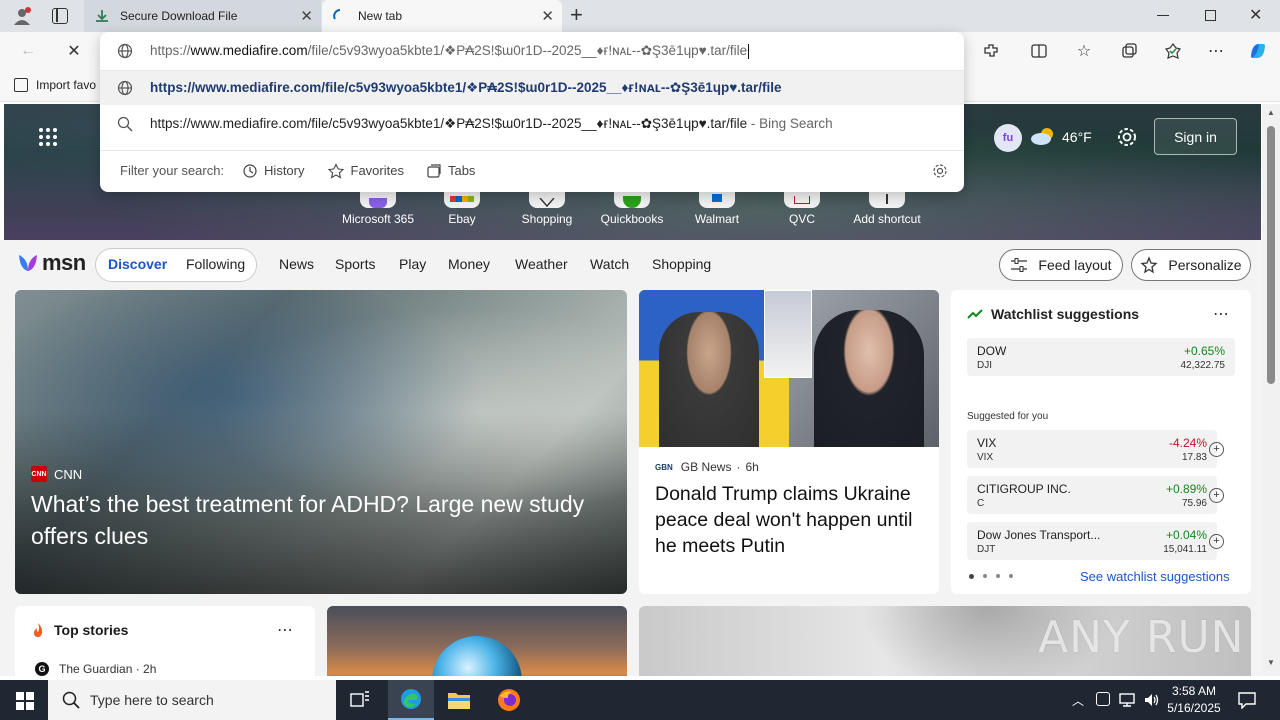 Image resolution: width=1280 pixels, height=720 pixels. Describe the element at coordinates (1092, 449) in the screenshot. I see `watchlist-row: VIX VIX -4.24% 17.83` at that location.